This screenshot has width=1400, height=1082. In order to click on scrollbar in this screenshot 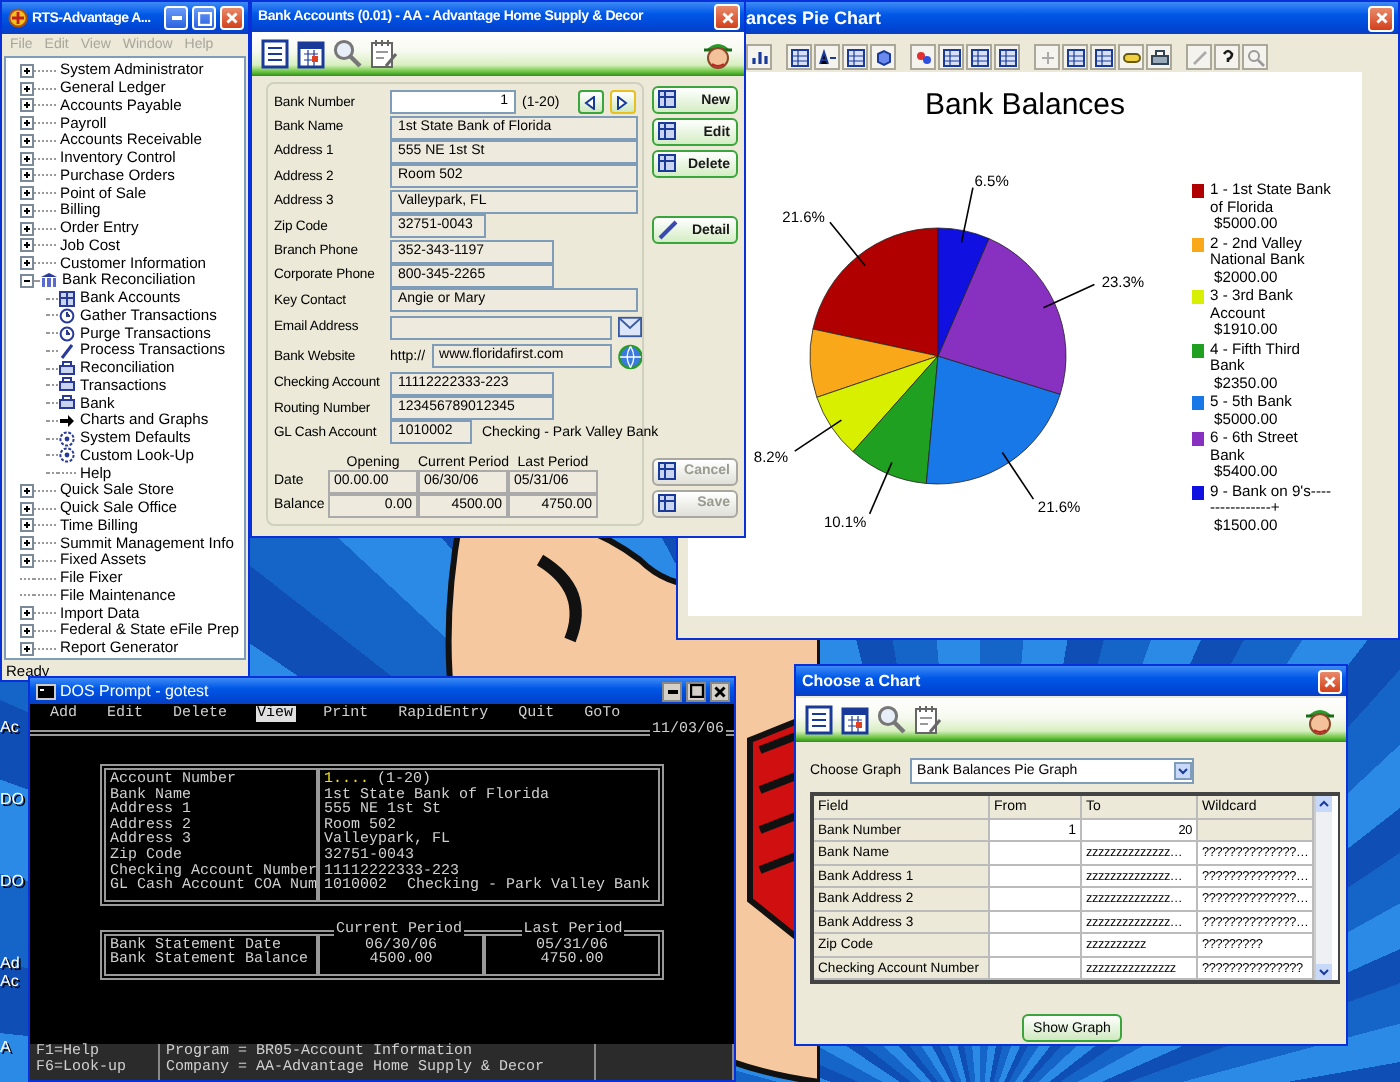, I will do `click(1323, 888)`.